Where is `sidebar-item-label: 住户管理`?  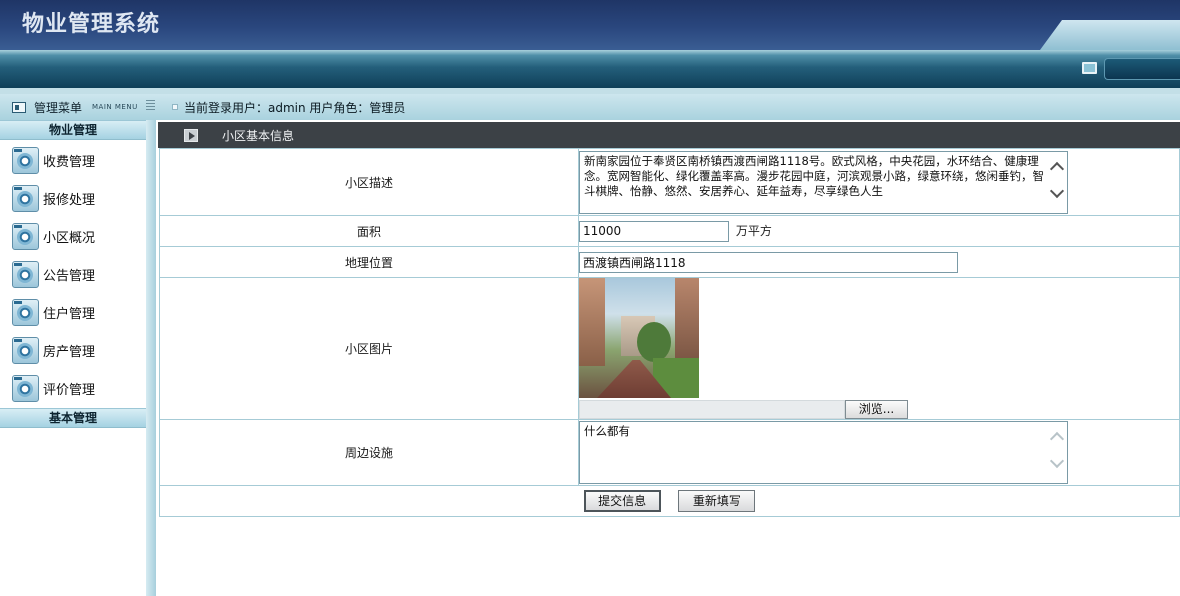 sidebar-item-label: 住户管理 is located at coordinates (69, 314).